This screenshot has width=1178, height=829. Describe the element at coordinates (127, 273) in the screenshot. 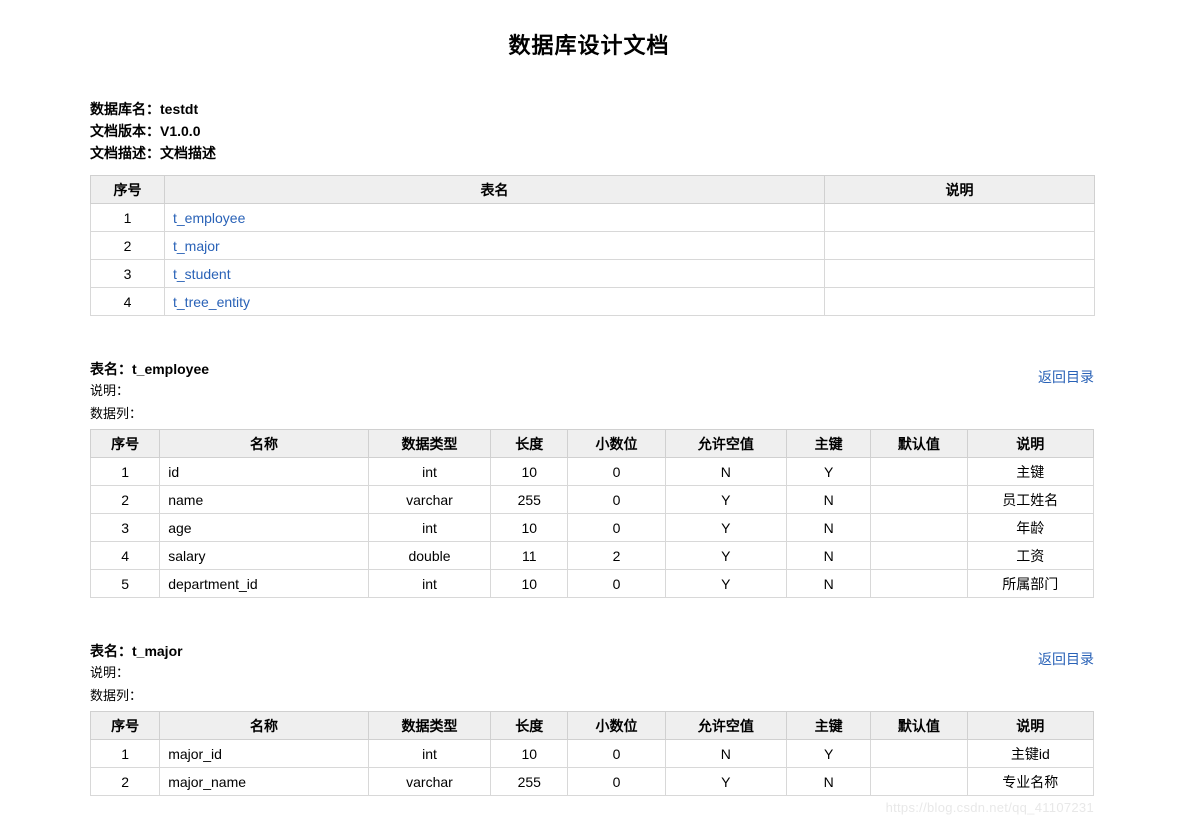

I see `catalog-cell-index: 3` at that location.